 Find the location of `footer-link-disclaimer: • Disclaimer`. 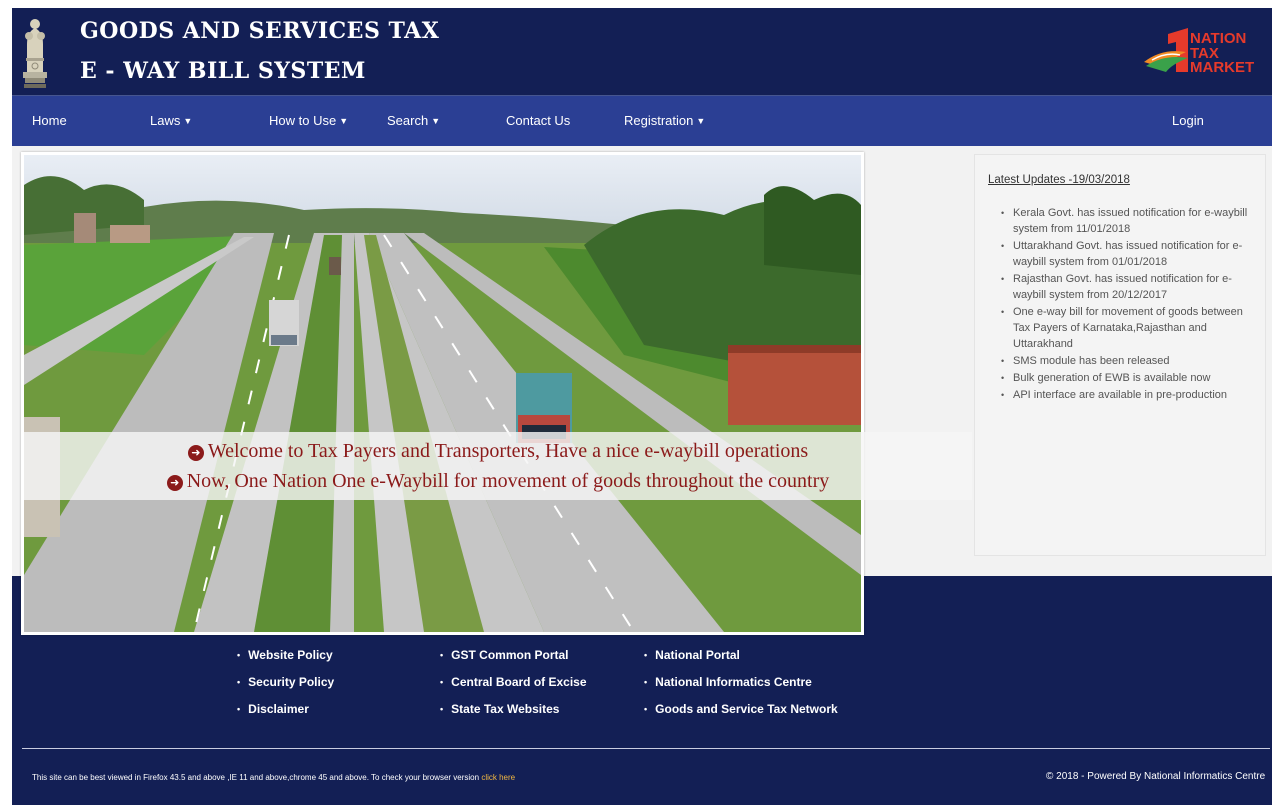

footer-link-disclaimer: • Disclaimer is located at coordinates (273, 709).